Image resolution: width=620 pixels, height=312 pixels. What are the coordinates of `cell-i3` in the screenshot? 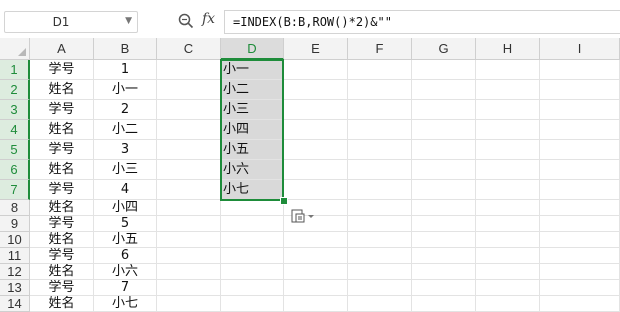 It's located at (580, 110).